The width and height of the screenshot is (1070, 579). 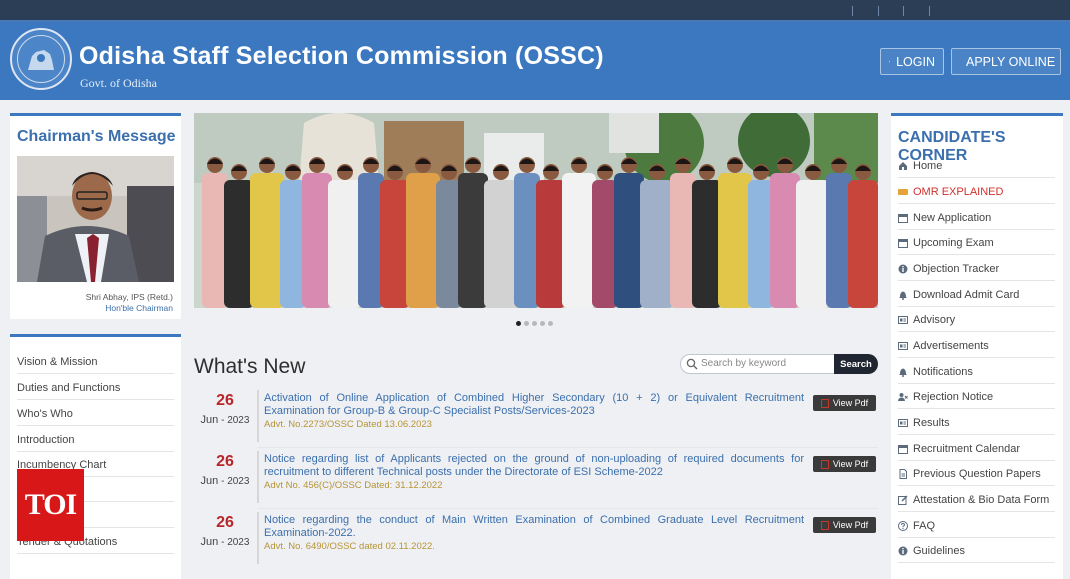 What do you see at coordinates (129, 297) in the screenshot?
I see `chairman-name: Shri Abhay, IPS (Retd.)` at bounding box center [129, 297].